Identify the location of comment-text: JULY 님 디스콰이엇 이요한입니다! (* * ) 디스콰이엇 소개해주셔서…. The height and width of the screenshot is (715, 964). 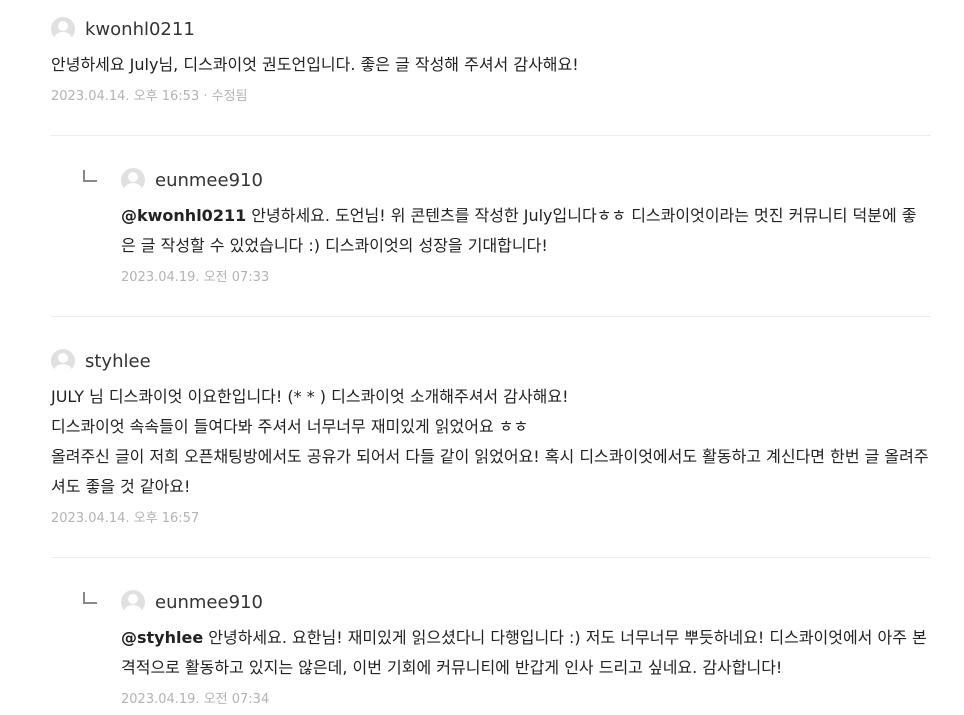
(490, 441).